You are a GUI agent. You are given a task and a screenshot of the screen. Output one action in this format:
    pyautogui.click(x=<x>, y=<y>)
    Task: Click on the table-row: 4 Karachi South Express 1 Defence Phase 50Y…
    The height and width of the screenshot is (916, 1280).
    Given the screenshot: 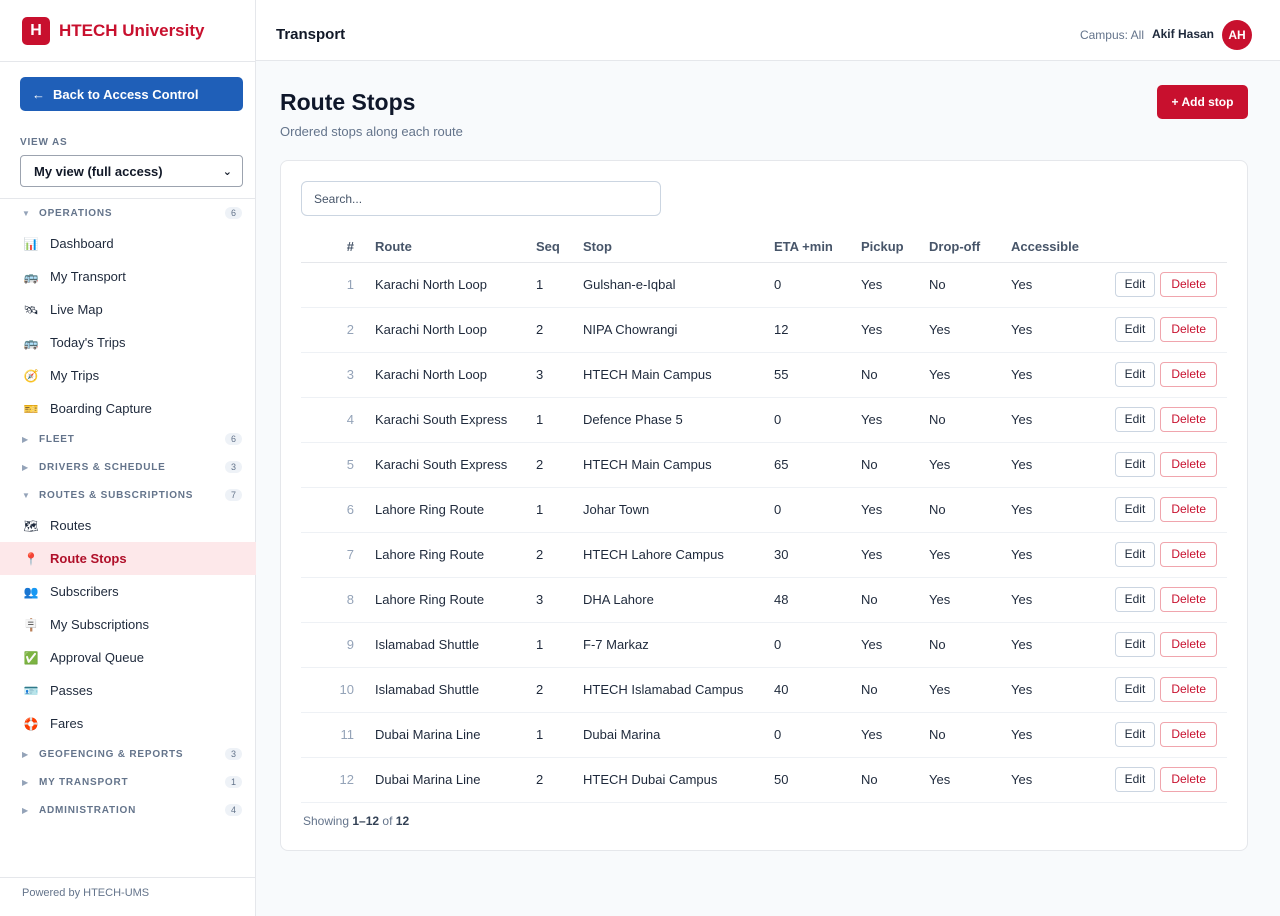 What is the action you would take?
    pyautogui.click(x=764, y=420)
    